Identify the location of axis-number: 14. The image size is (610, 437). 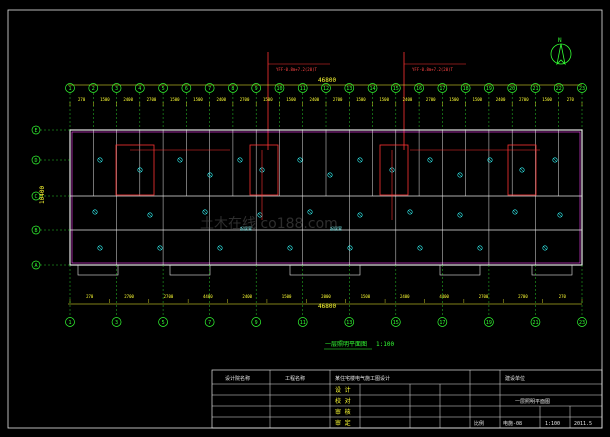
(373, 89).